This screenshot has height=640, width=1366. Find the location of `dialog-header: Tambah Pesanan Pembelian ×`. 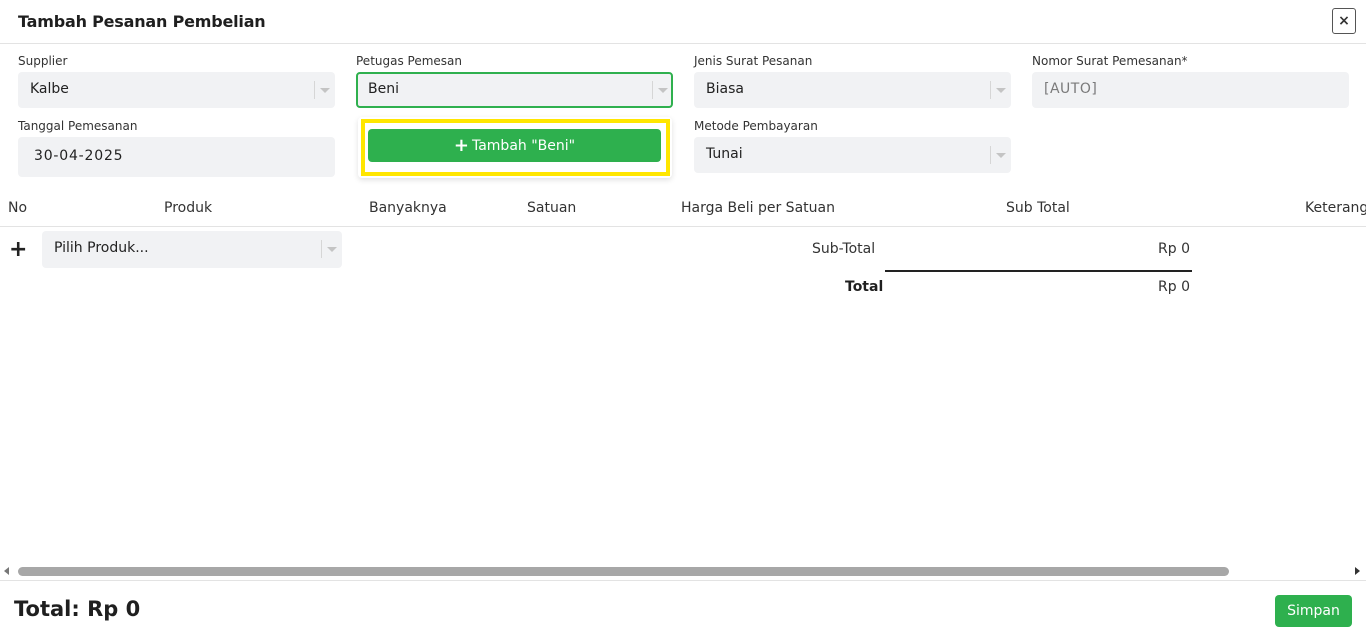

dialog-header: Tambah Pesanan Pembelian × is located at coordinates (683, 22).